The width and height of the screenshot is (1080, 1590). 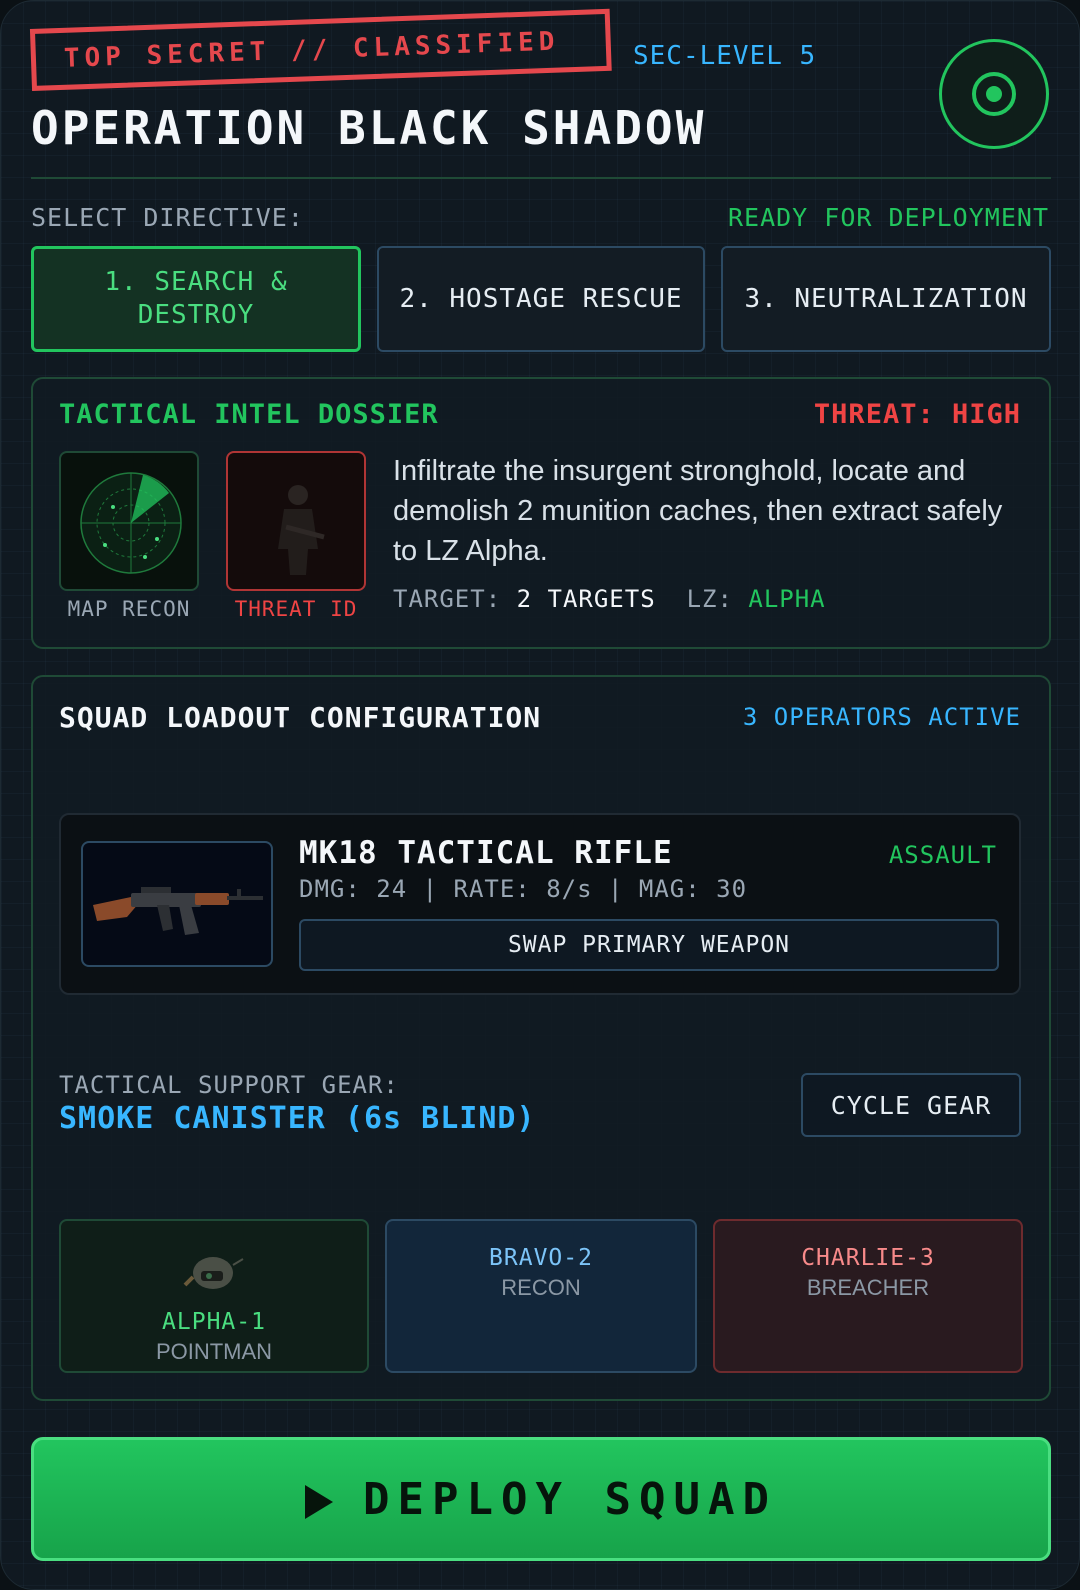 What do you see at coordinates (129, 609) in the screenshot?
I see `map-recon-label: MAP RECON` at bounding box center [129, 609].